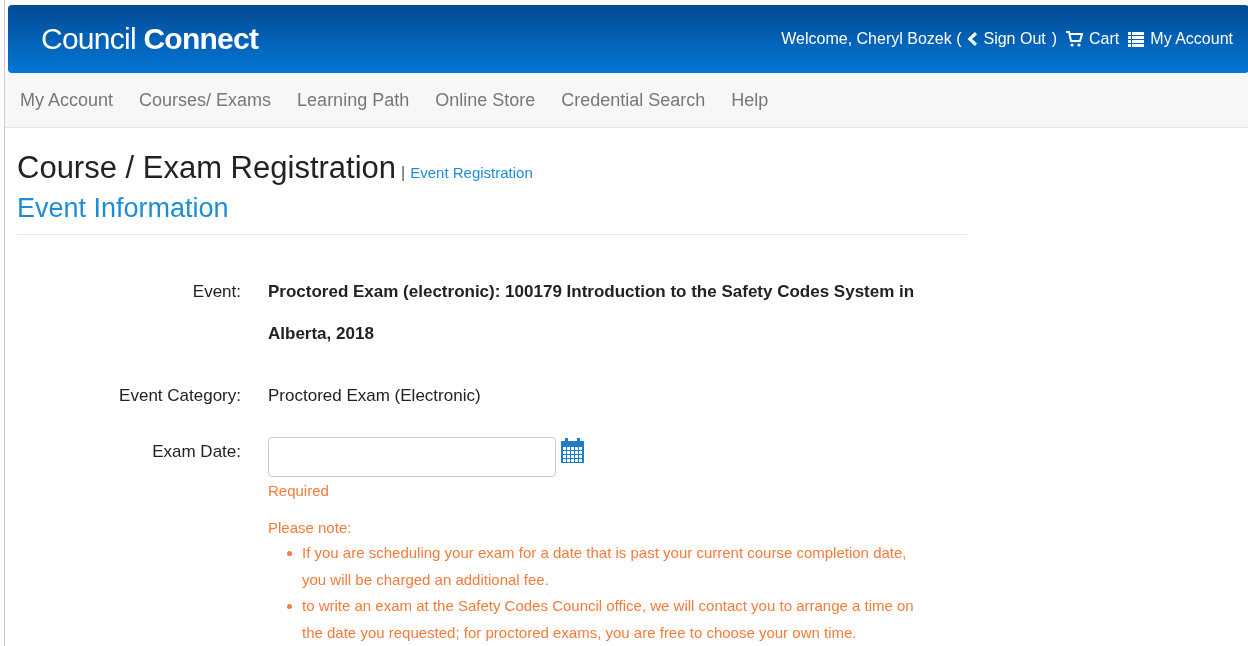  Describe the element at coordinates (196, 452) in the screenshot. I see `field-label: Exam Date:` at that location.